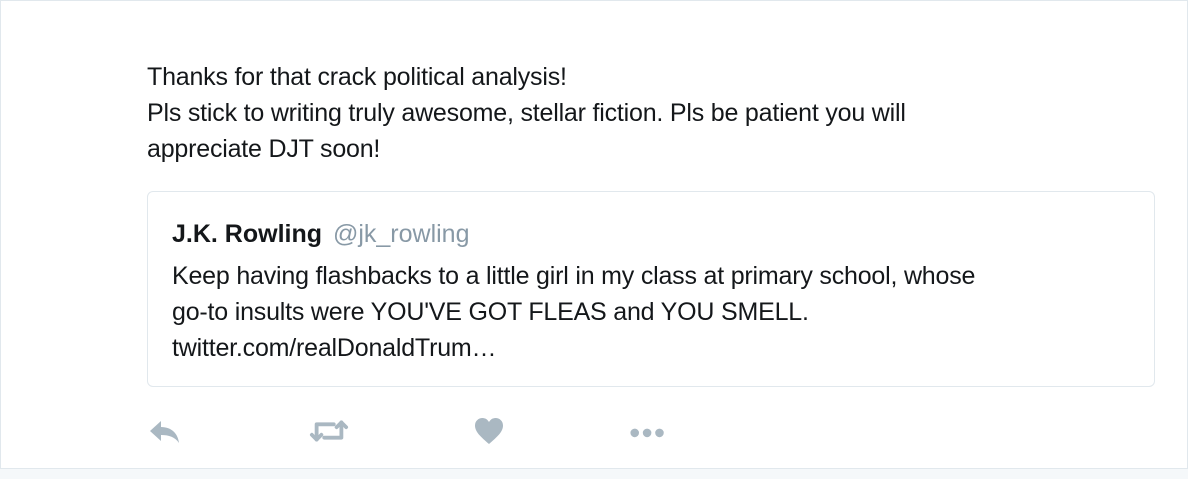 The width and height of the screenshot is (1188, 479). I want to click on retweet-icon, so click(329, 431).